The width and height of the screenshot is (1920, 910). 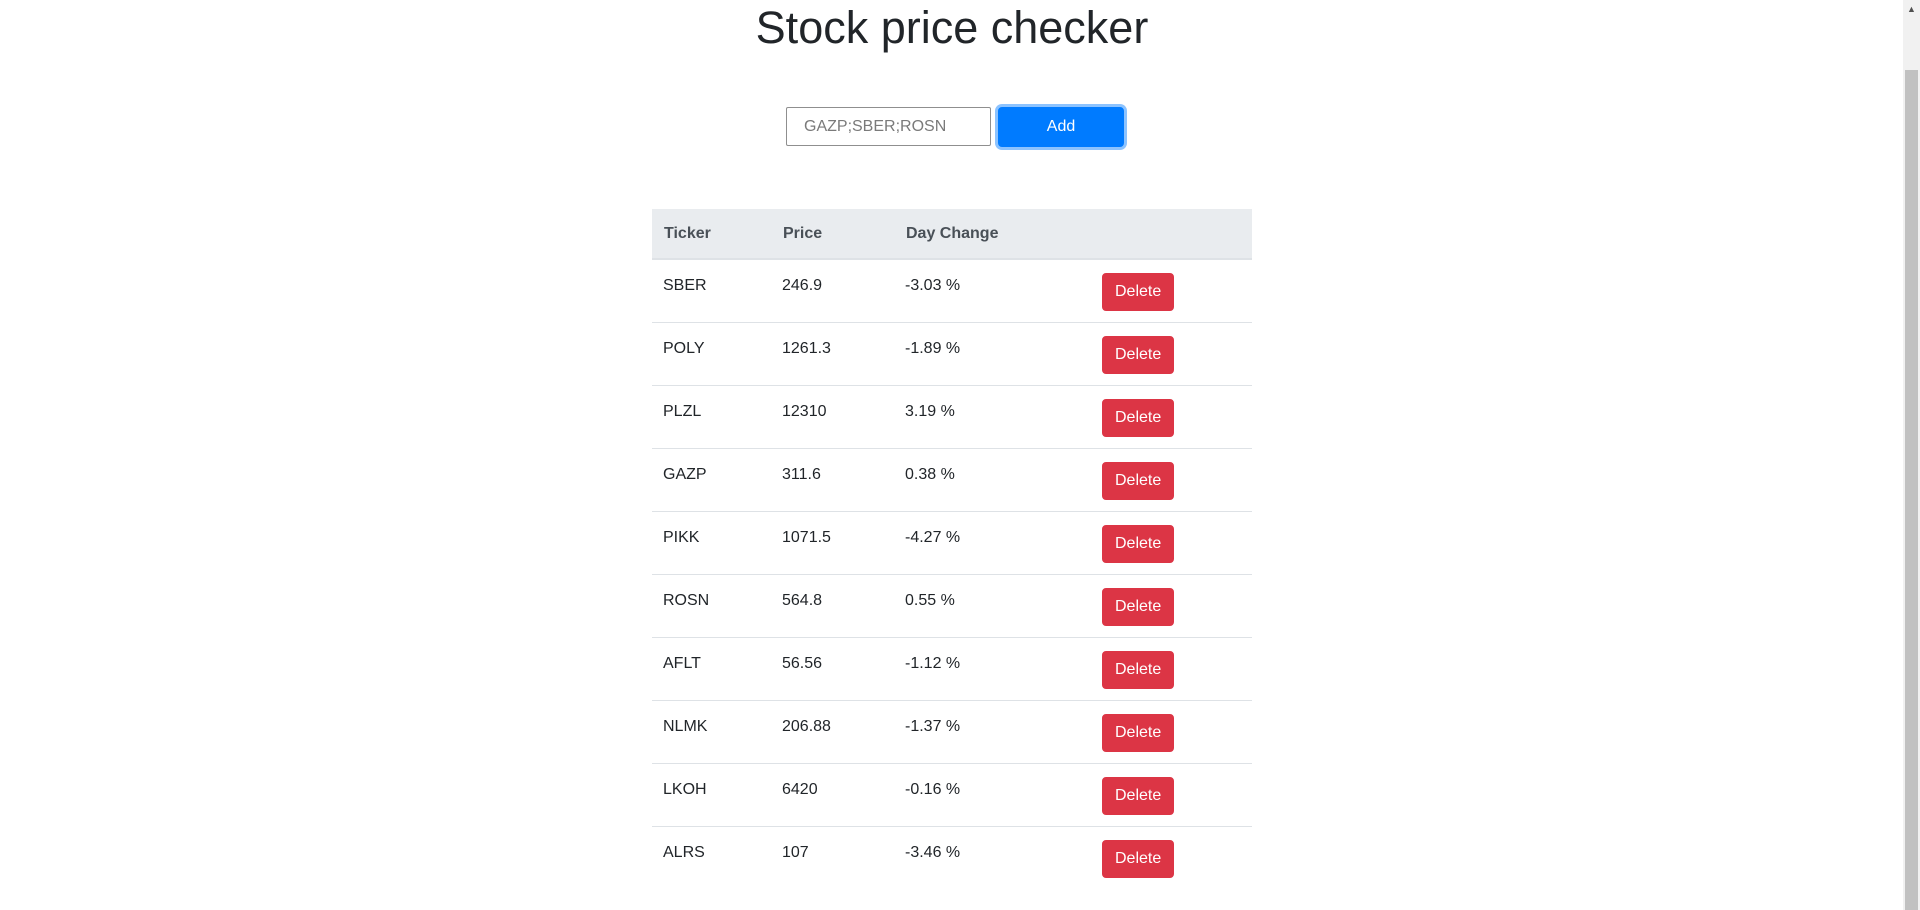 What do you see at coordinates (795, 852) in the screenshot?
I see `price-cell-text: 107` at bounding box center [795, 852].